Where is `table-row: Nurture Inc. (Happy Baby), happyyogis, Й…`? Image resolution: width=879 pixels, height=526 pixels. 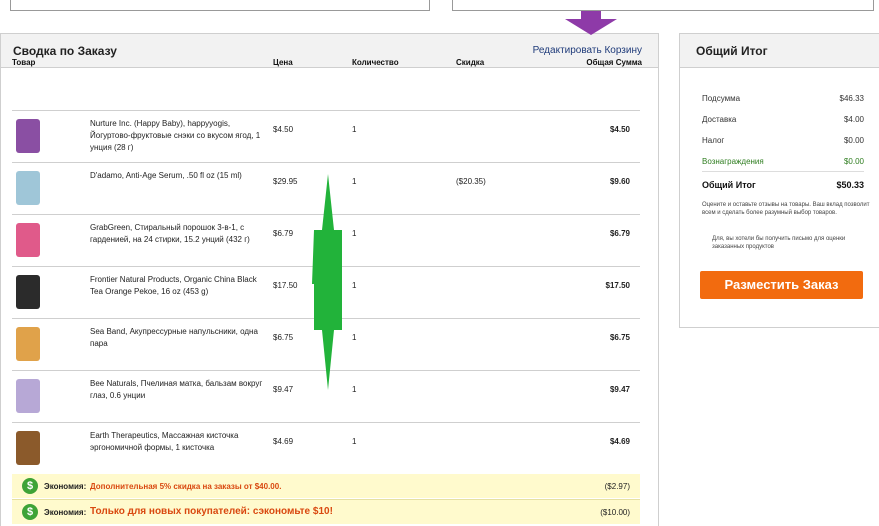 table-row: Nurture Inc. (Happy Baby), happyyogis, Й… is located at coordinates (326, 136).